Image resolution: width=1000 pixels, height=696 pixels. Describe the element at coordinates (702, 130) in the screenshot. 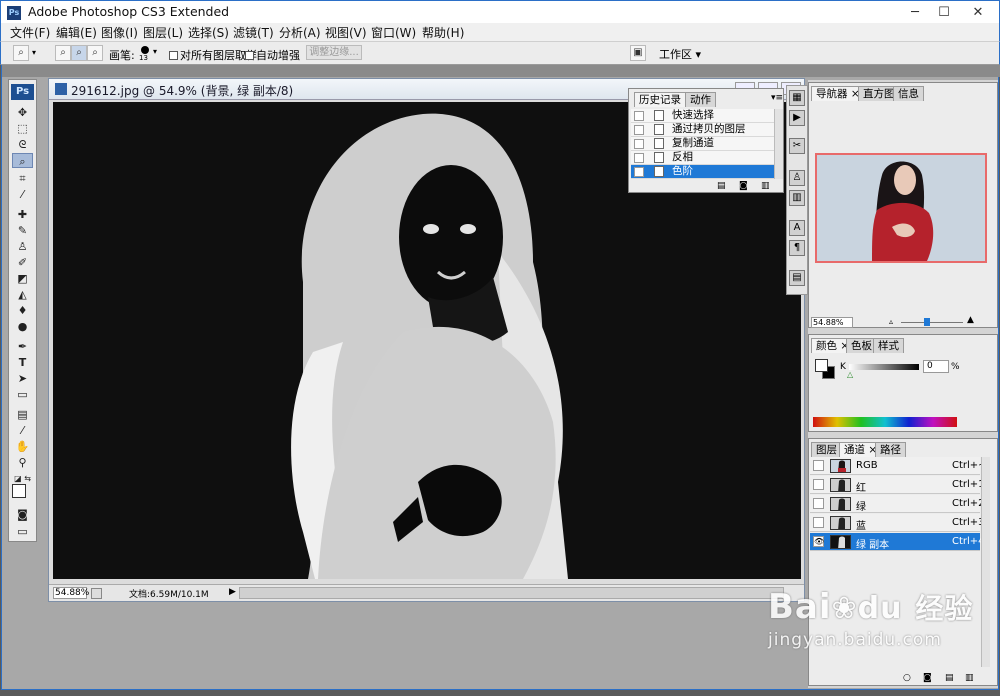

I see `history-item: 通过拷贝的图层` at that location.